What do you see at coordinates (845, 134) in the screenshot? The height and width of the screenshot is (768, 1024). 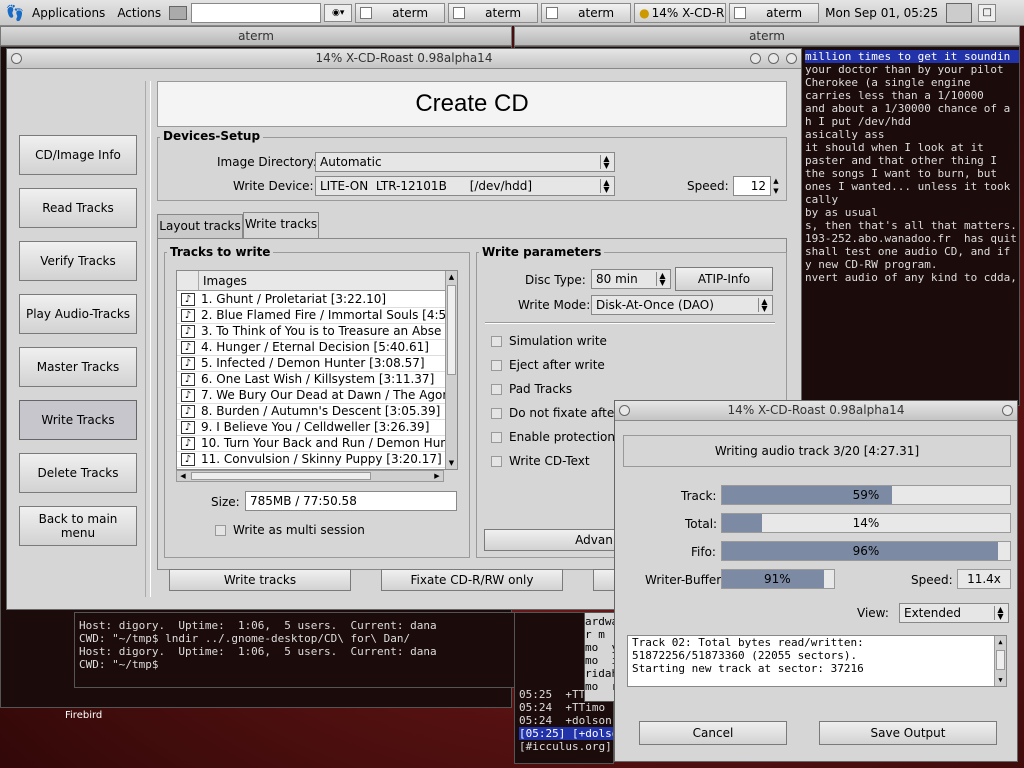 I see `terminal-line: asically ass` at bounding box center [845, 134].